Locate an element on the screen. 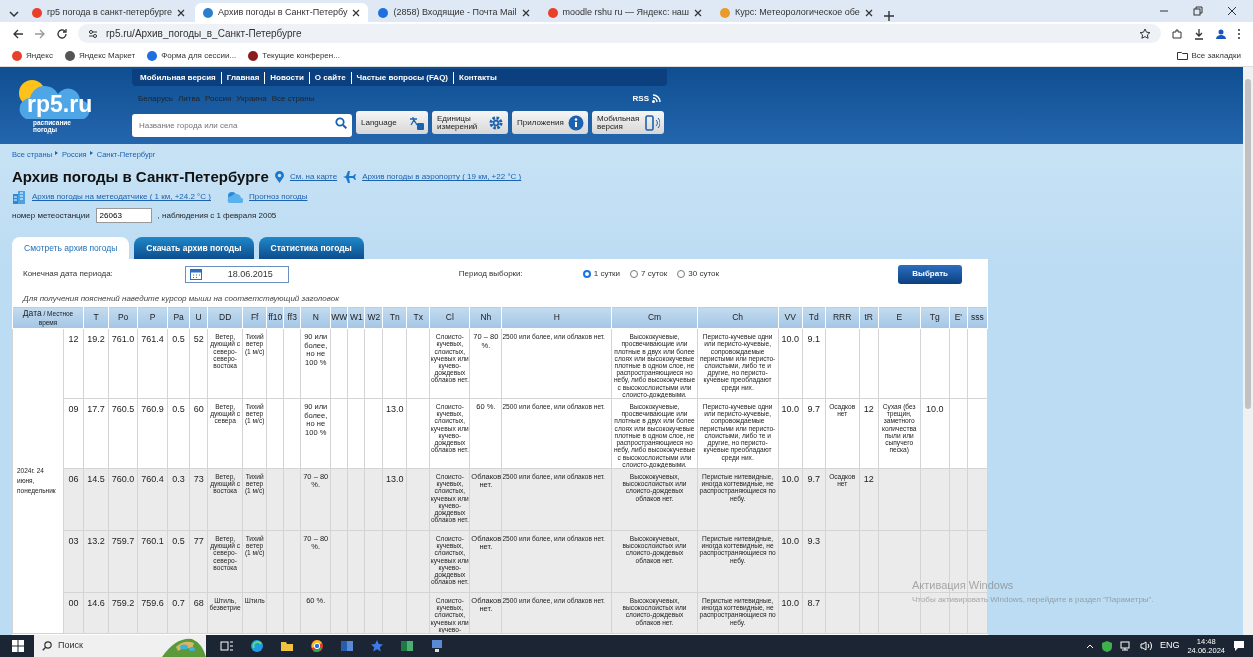 The image size is (1253, 657). bookmarks-folder-link: Все закладки is located at coordinates (1216, 55).